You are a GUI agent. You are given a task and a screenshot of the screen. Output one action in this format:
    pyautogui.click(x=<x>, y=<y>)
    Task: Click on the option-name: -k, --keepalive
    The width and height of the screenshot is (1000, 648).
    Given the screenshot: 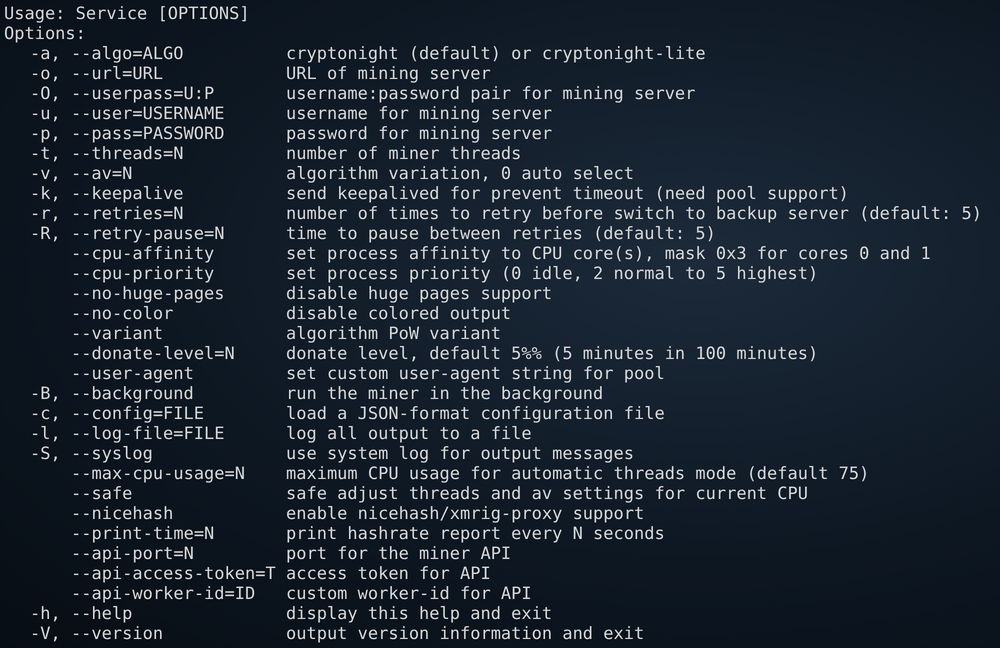 What is the action you would take?
    pyautogui.click(x=107, y=194)
    